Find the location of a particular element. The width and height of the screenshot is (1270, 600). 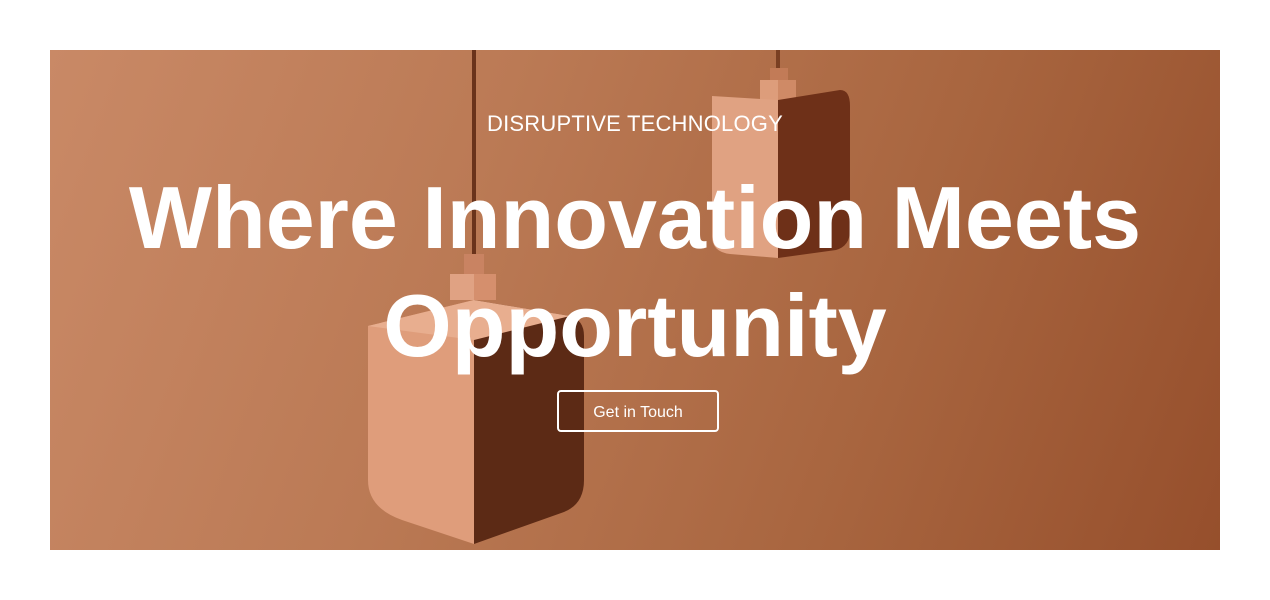

get-in-touch-button: Get in Touch is located at coordinates (638, 411).